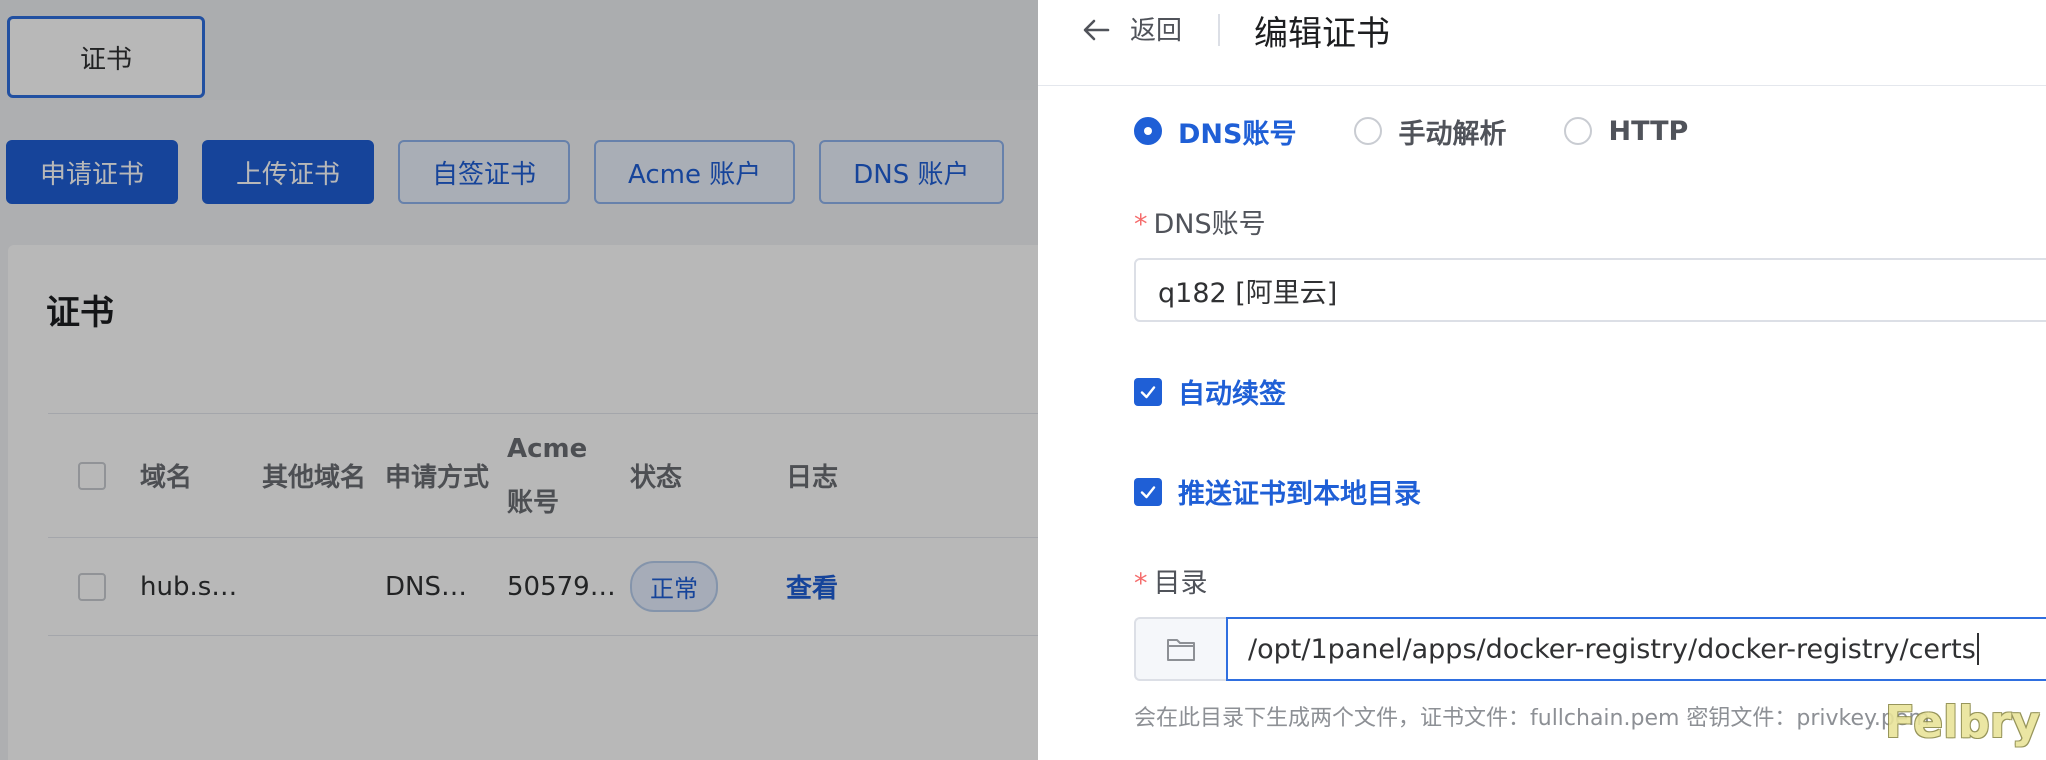  I want to click on radio-manual-resolve-label: 手动解析, so click(1452, 134).